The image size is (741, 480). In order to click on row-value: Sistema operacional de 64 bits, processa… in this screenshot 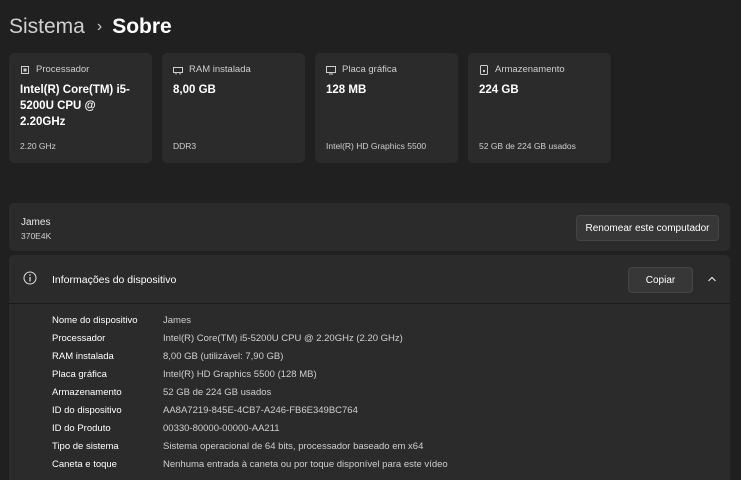, I will do `click(293, 446)`.